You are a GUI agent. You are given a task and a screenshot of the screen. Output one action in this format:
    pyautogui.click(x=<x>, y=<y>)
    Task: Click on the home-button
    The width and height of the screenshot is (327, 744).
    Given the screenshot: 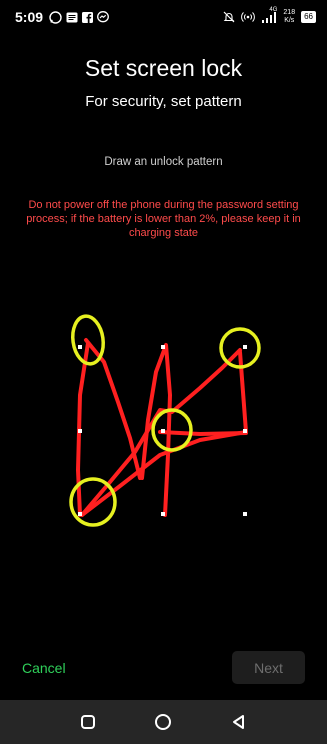 What is the action you would take?
    pyautogui.click(x=163, y=722)
    